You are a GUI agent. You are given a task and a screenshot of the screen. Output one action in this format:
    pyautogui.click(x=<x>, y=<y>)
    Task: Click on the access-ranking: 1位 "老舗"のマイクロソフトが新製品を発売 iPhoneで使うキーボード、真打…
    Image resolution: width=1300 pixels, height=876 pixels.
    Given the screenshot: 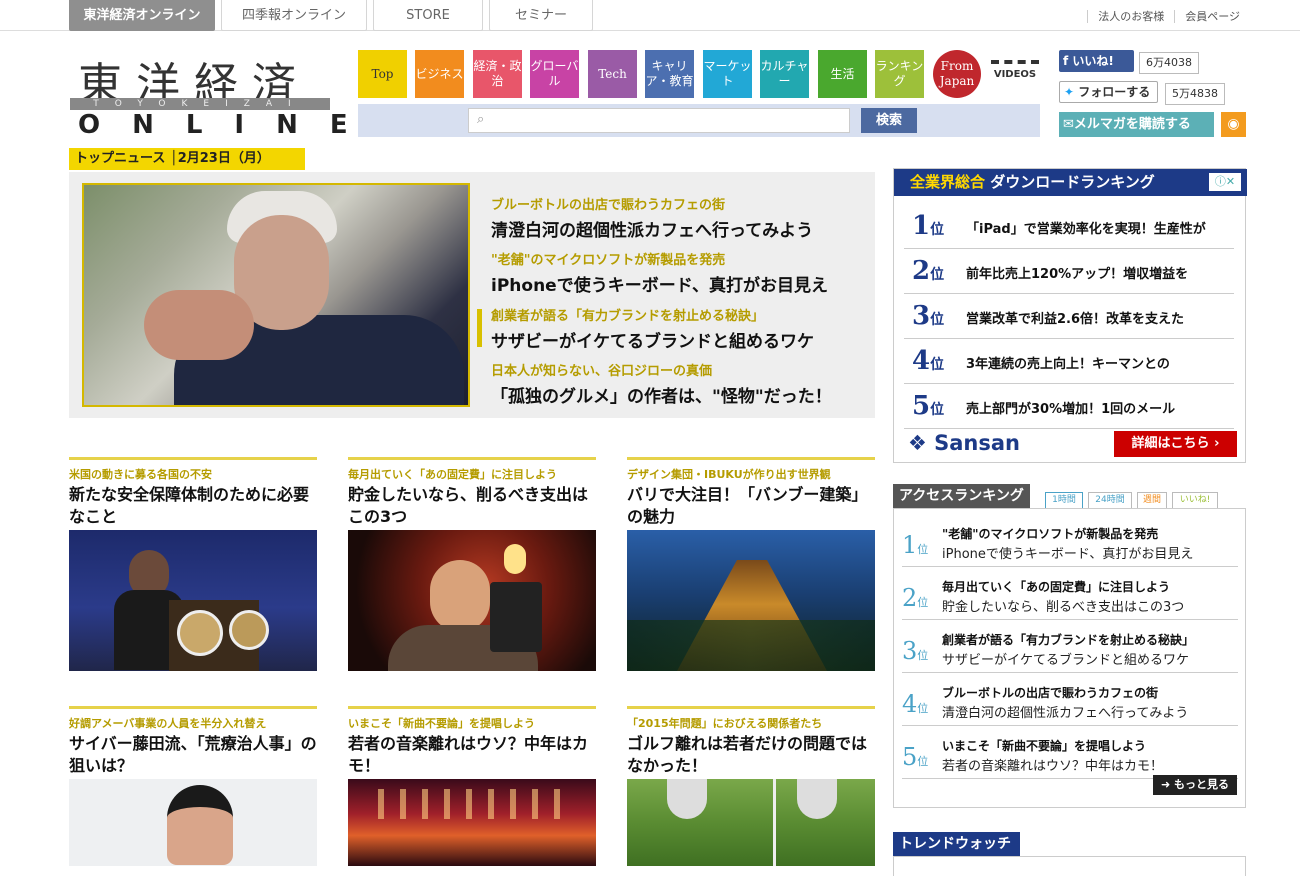 What is the action you would take?
    pyautogui.click(x=1069, y=658)
    